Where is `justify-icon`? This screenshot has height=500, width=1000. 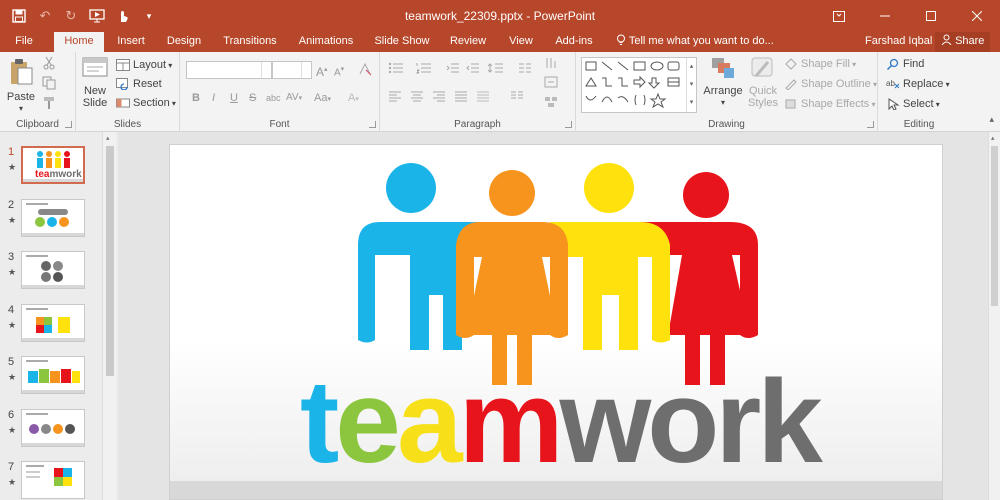
justify-icon is located at coordinates (461, 98).